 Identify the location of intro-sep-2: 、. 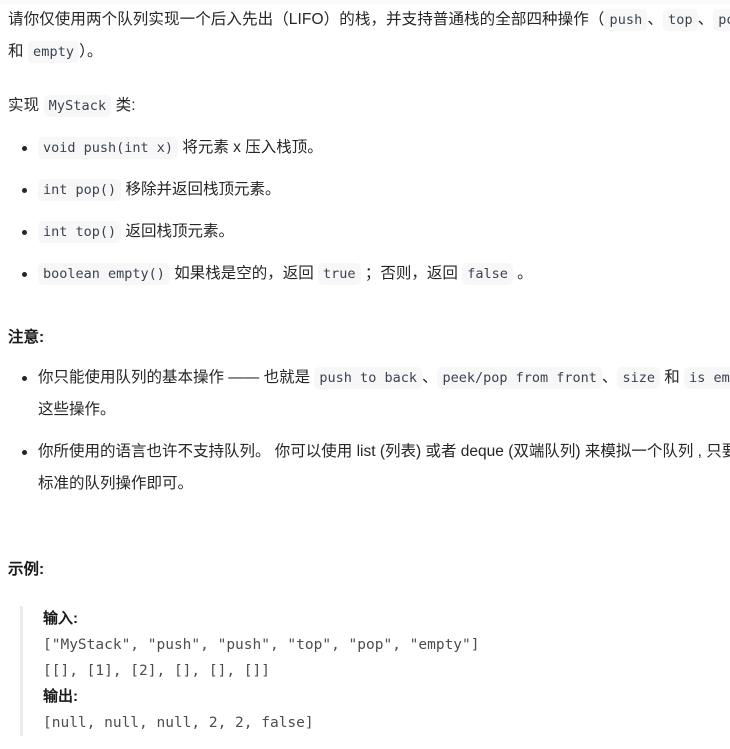
(705, 19).